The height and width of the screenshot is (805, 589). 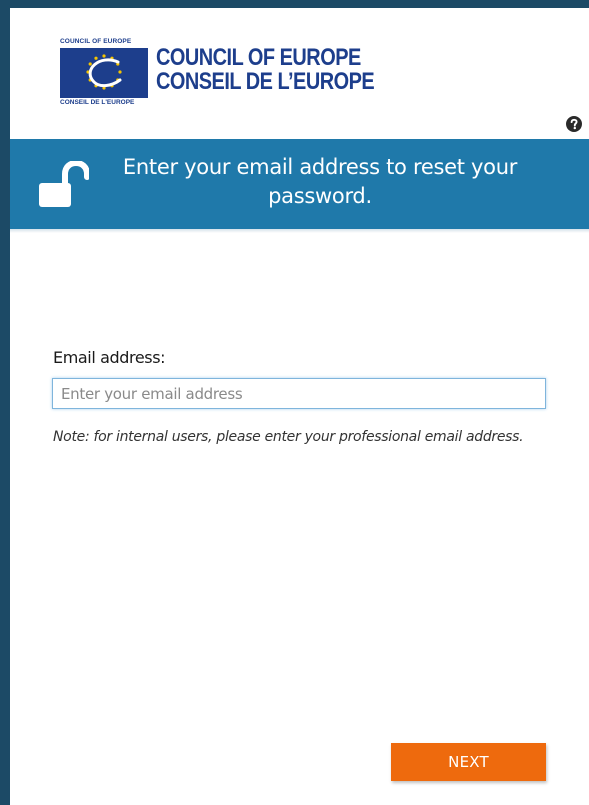 I want to click on unlock-icon, so click(x=63, y=186).